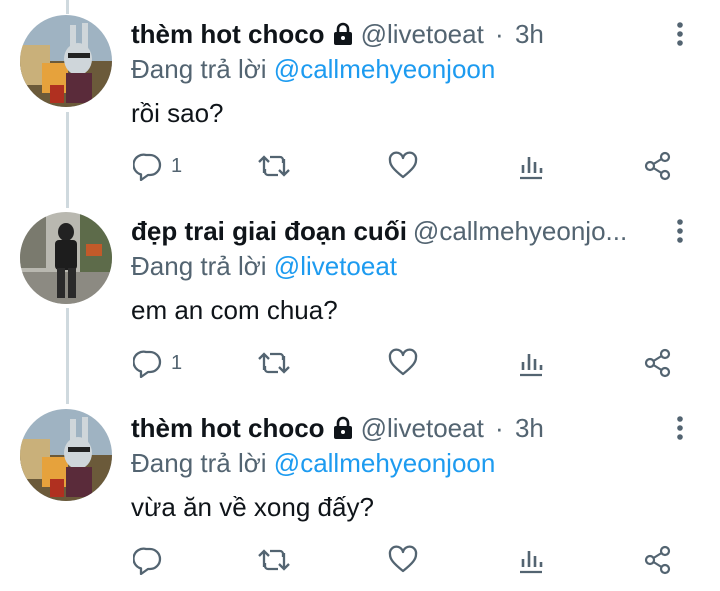 Image resolution: width=720 pixels, height=591 pixels. Describe the element at coordinates (269, 231) in the screenshot. I see `display-name: đẹp trai giai đoạn cuối` at that location.